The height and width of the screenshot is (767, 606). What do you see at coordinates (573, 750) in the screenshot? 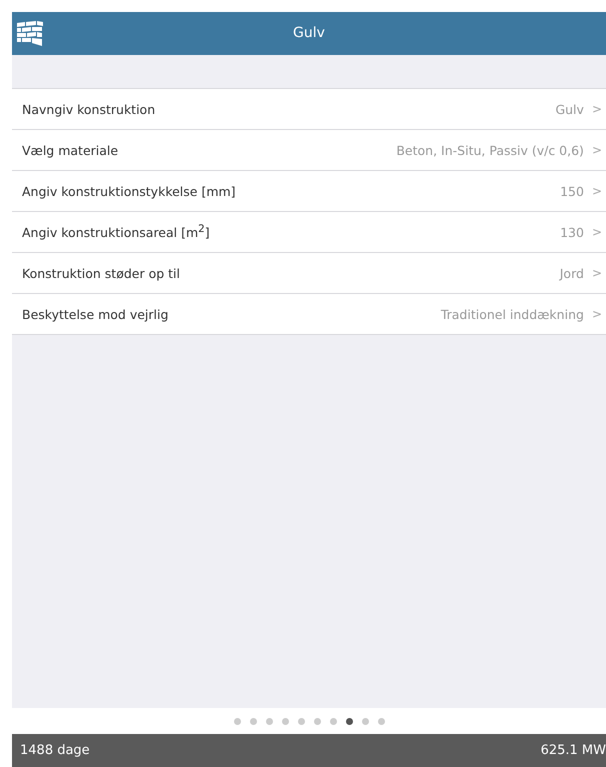
I see `energy-total: 625.1 MW` at bounding box center [573, 750].